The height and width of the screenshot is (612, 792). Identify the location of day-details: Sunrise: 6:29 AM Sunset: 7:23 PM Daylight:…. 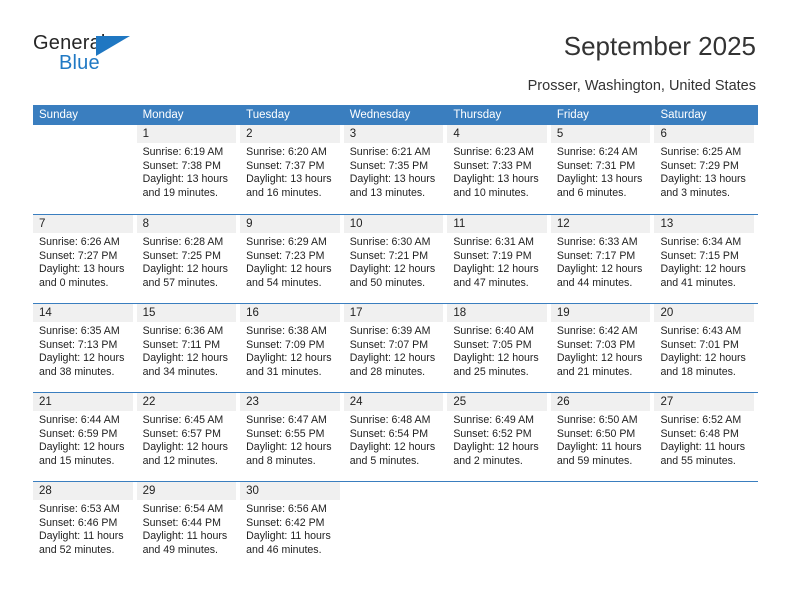
(290, 261).